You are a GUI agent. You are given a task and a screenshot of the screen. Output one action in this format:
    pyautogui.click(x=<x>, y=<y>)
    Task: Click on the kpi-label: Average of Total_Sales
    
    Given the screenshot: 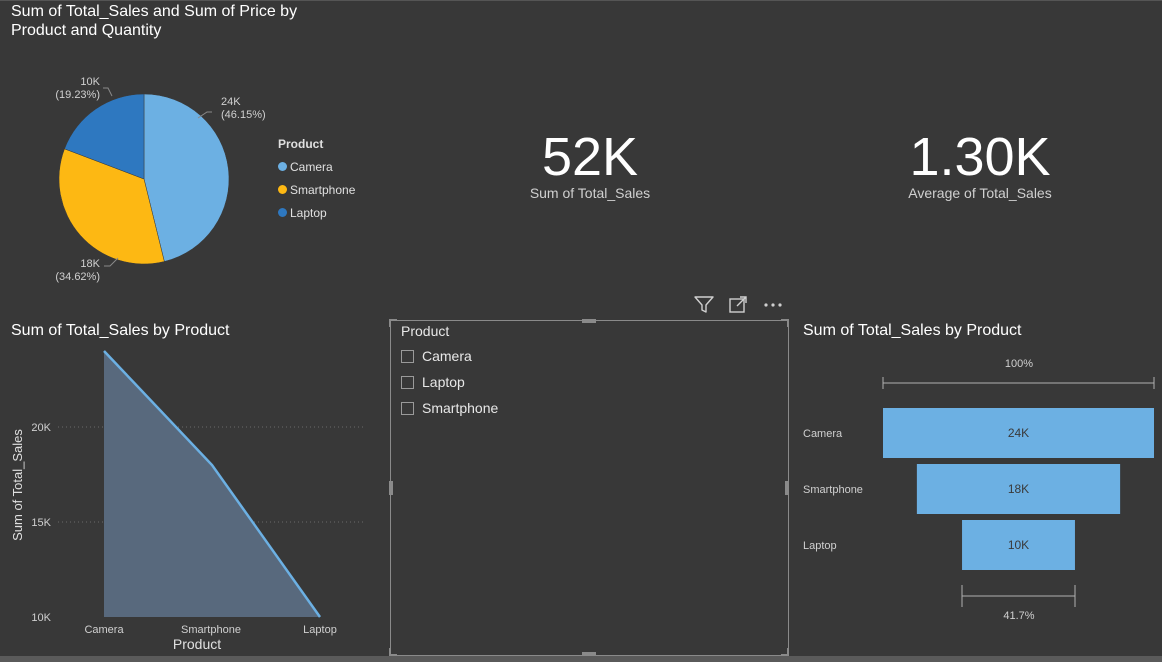 What is the action you would take?
    pyautogui.click(x=980, y=193)
    